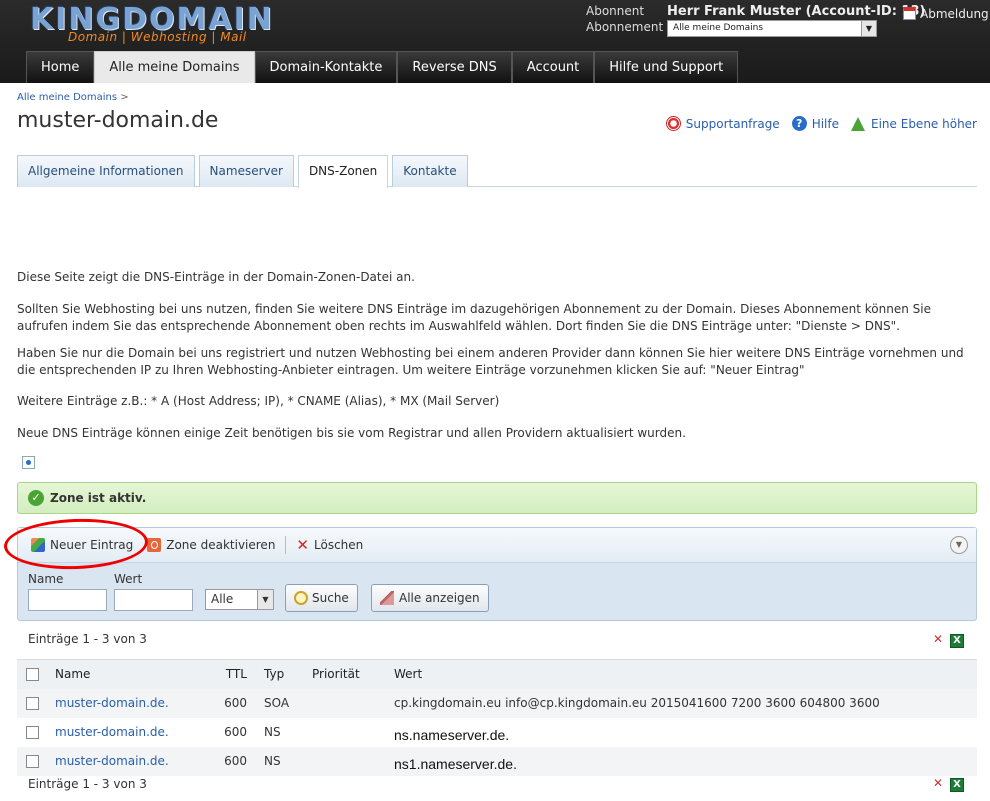  What do you see at coordinates (673, 123) in the screenshot?
I see `lifebuoy-icon` at bounding box center [673, 123].